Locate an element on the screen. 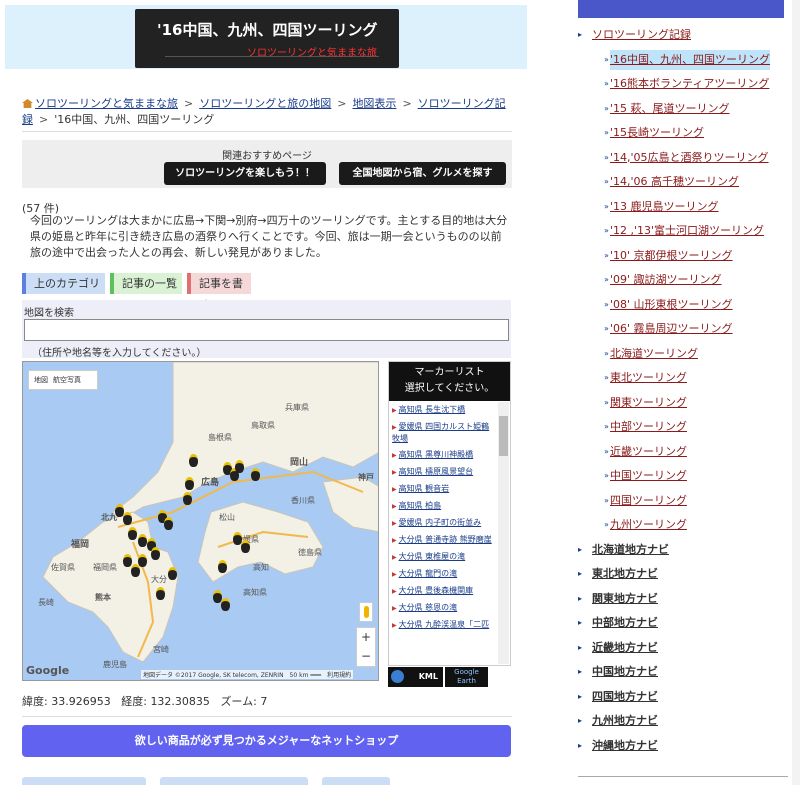  sidebar-item: » '15 萩、尾道ツーリング is located at coordinates (683, 111).